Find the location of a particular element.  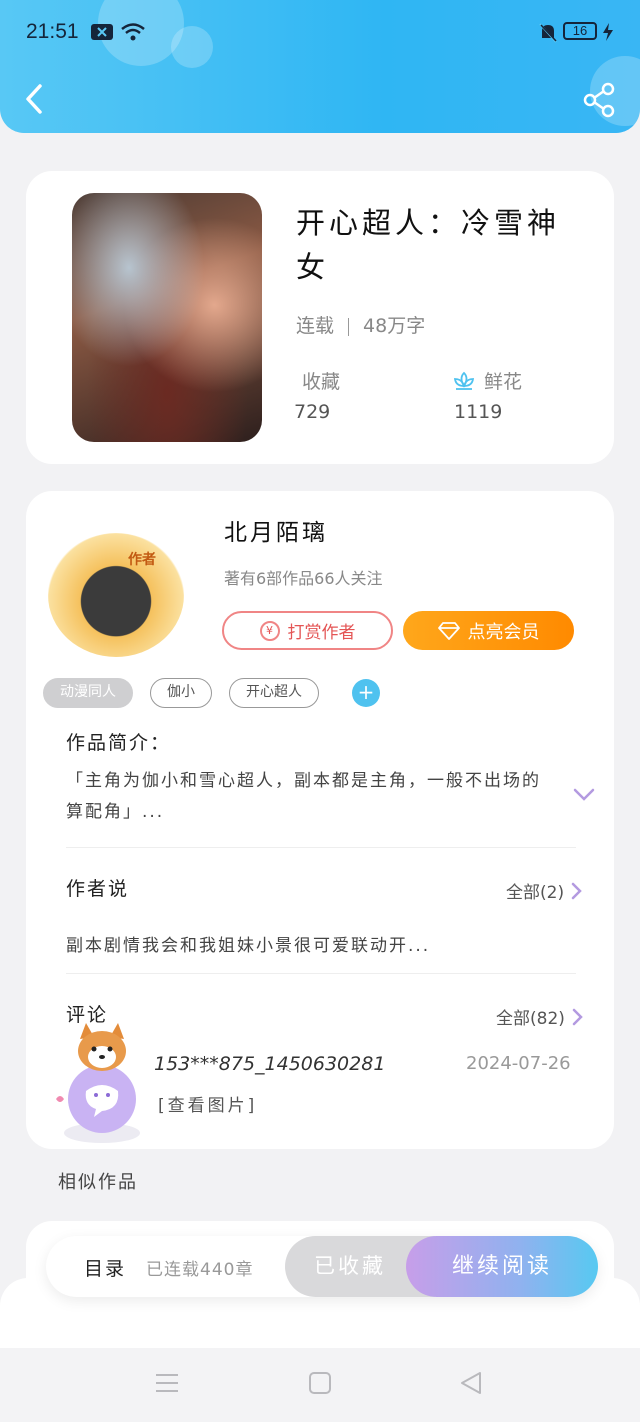

top-header: 21:51 16 is located at coordinates (320, 66).